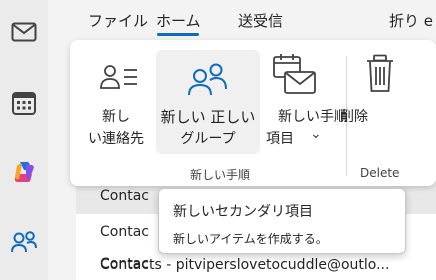 This screenshot has width=436, height=280. Describe the element at coordinates (260, 20) in the screenshot. I see `tab-send-receive: 送受信` at that location.